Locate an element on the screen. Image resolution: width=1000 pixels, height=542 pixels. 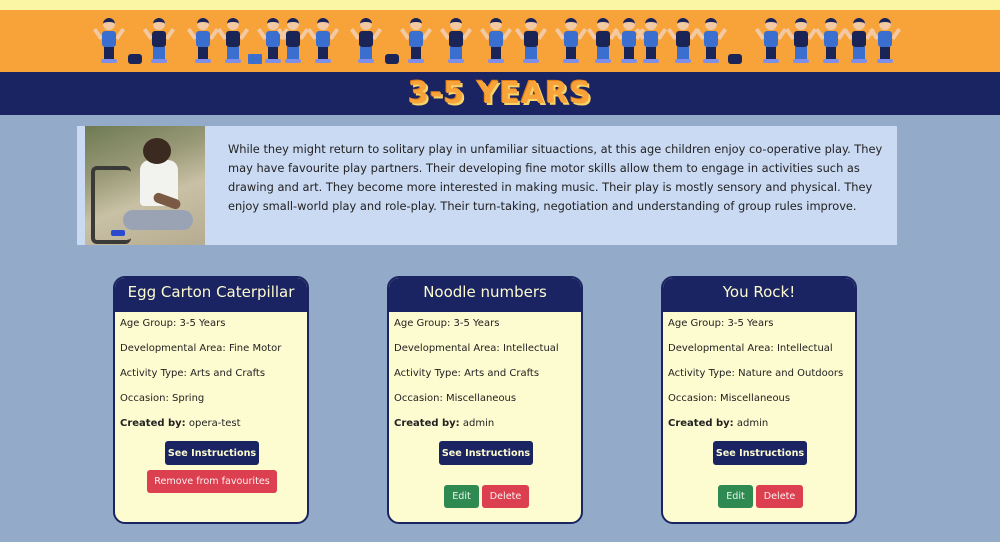
created-by-value: opera-test is located at coordinates (214, 423).